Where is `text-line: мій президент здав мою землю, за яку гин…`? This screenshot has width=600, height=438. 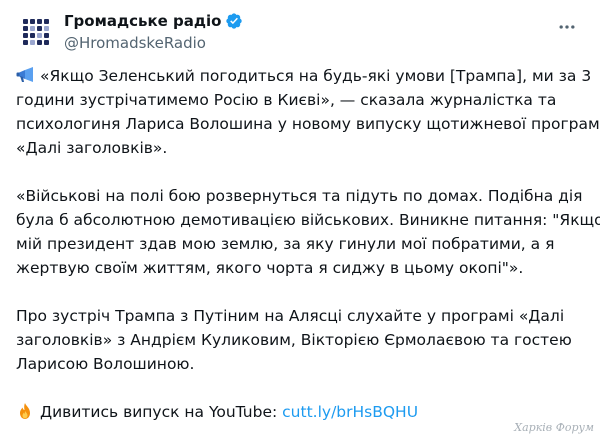 text-line: мій президент здав мою землю, за яку гин… is located at coordinates (285, 244).